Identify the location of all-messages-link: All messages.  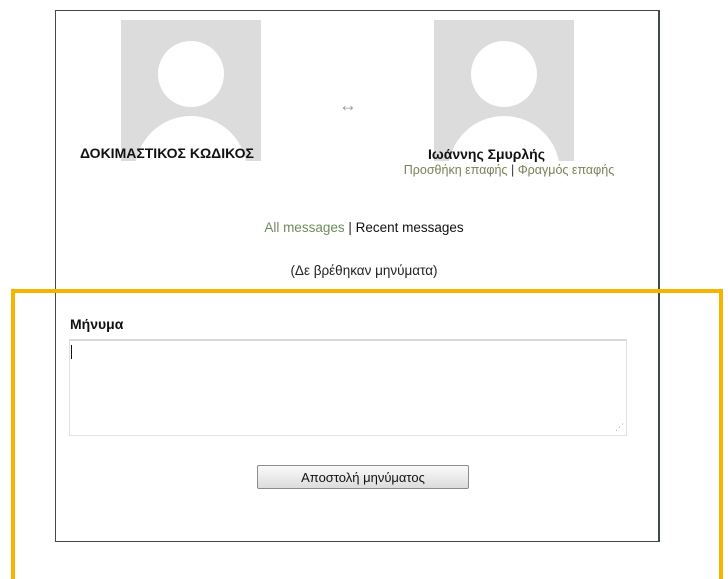
(304, 227).